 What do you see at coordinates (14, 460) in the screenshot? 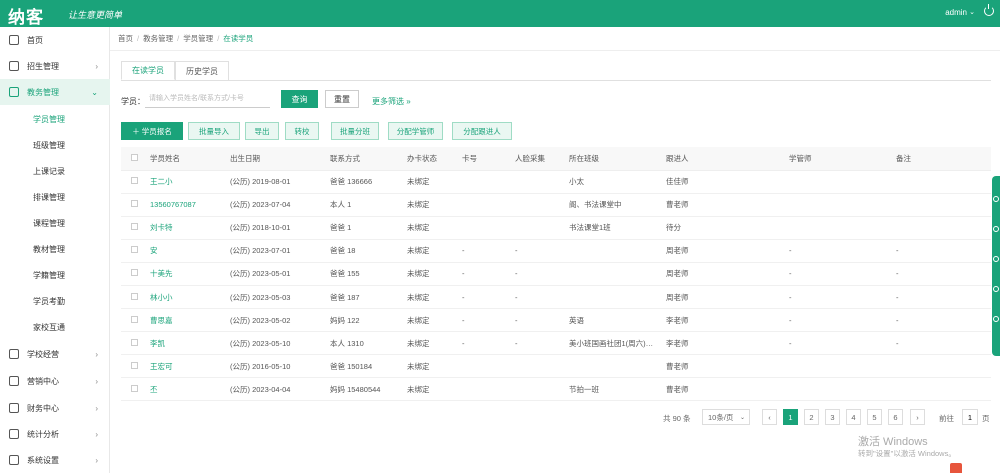
I see `settings-icon` at bounding box center [14, 460].